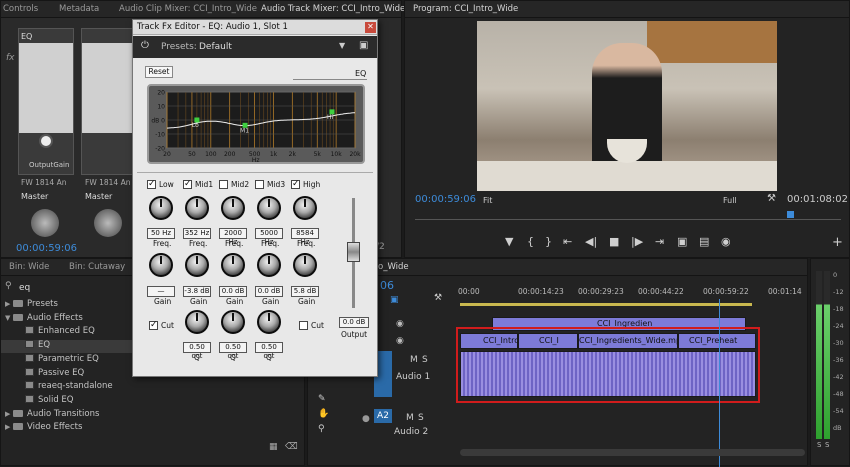 This screenshot has width=850, height=467. What do you see at coordinates (509, 241) in the screenshot?
I see `add-marker-icon: ▼` at bounding box center [509, 241].